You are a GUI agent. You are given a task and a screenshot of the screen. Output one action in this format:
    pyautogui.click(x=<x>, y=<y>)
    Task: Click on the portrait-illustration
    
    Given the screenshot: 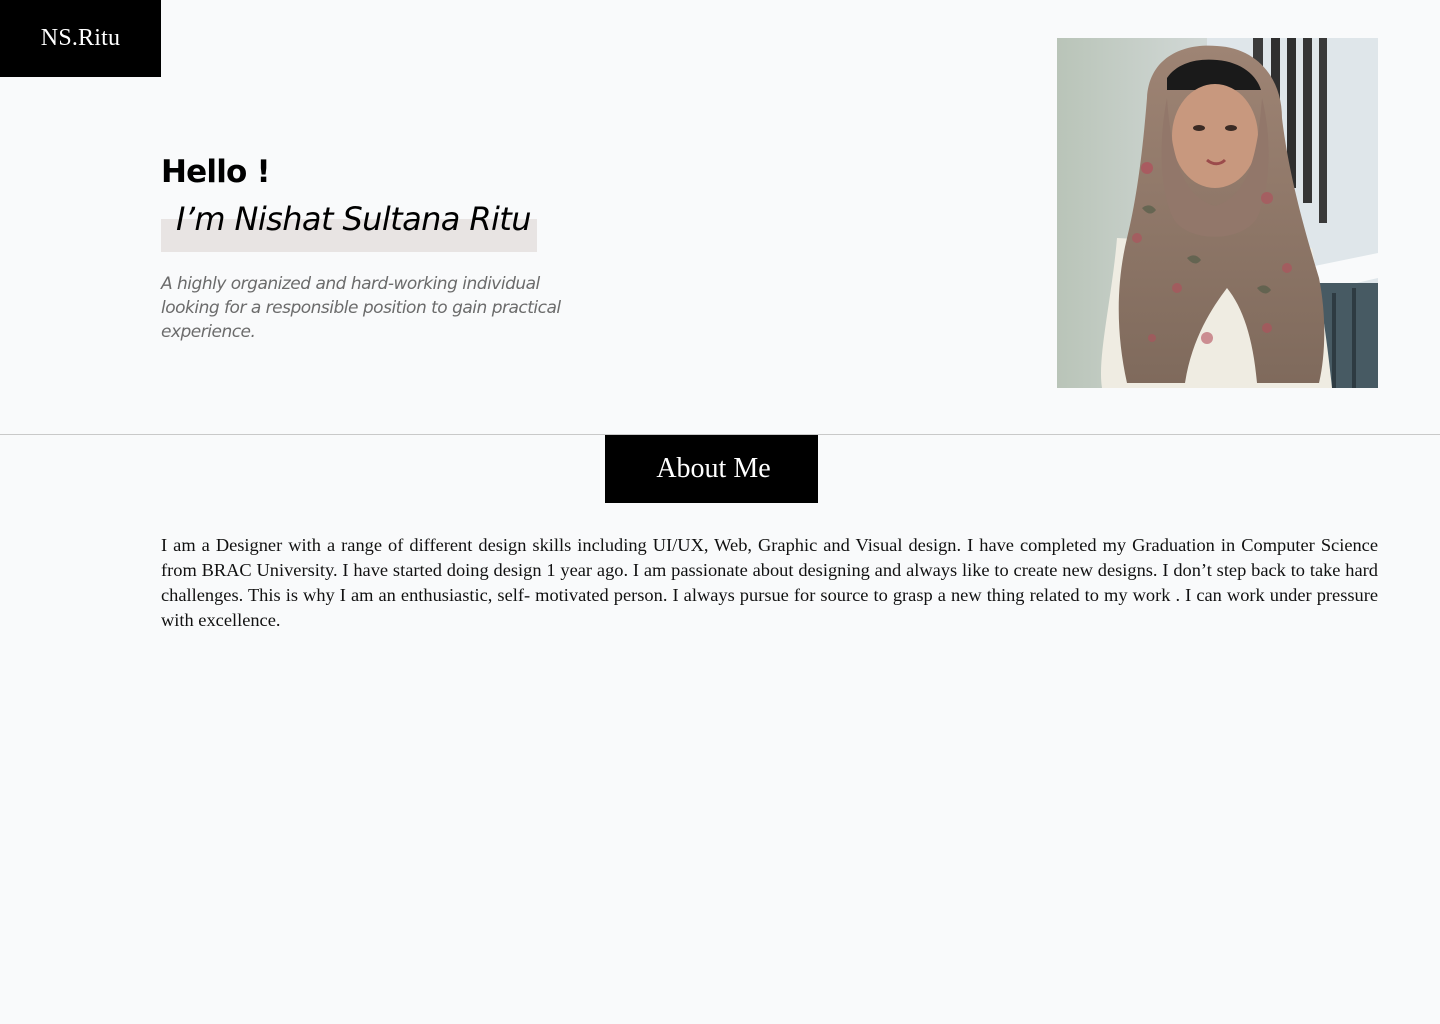 What is the action you would take?
    pyautogui.click(x=1217, y=213)
    